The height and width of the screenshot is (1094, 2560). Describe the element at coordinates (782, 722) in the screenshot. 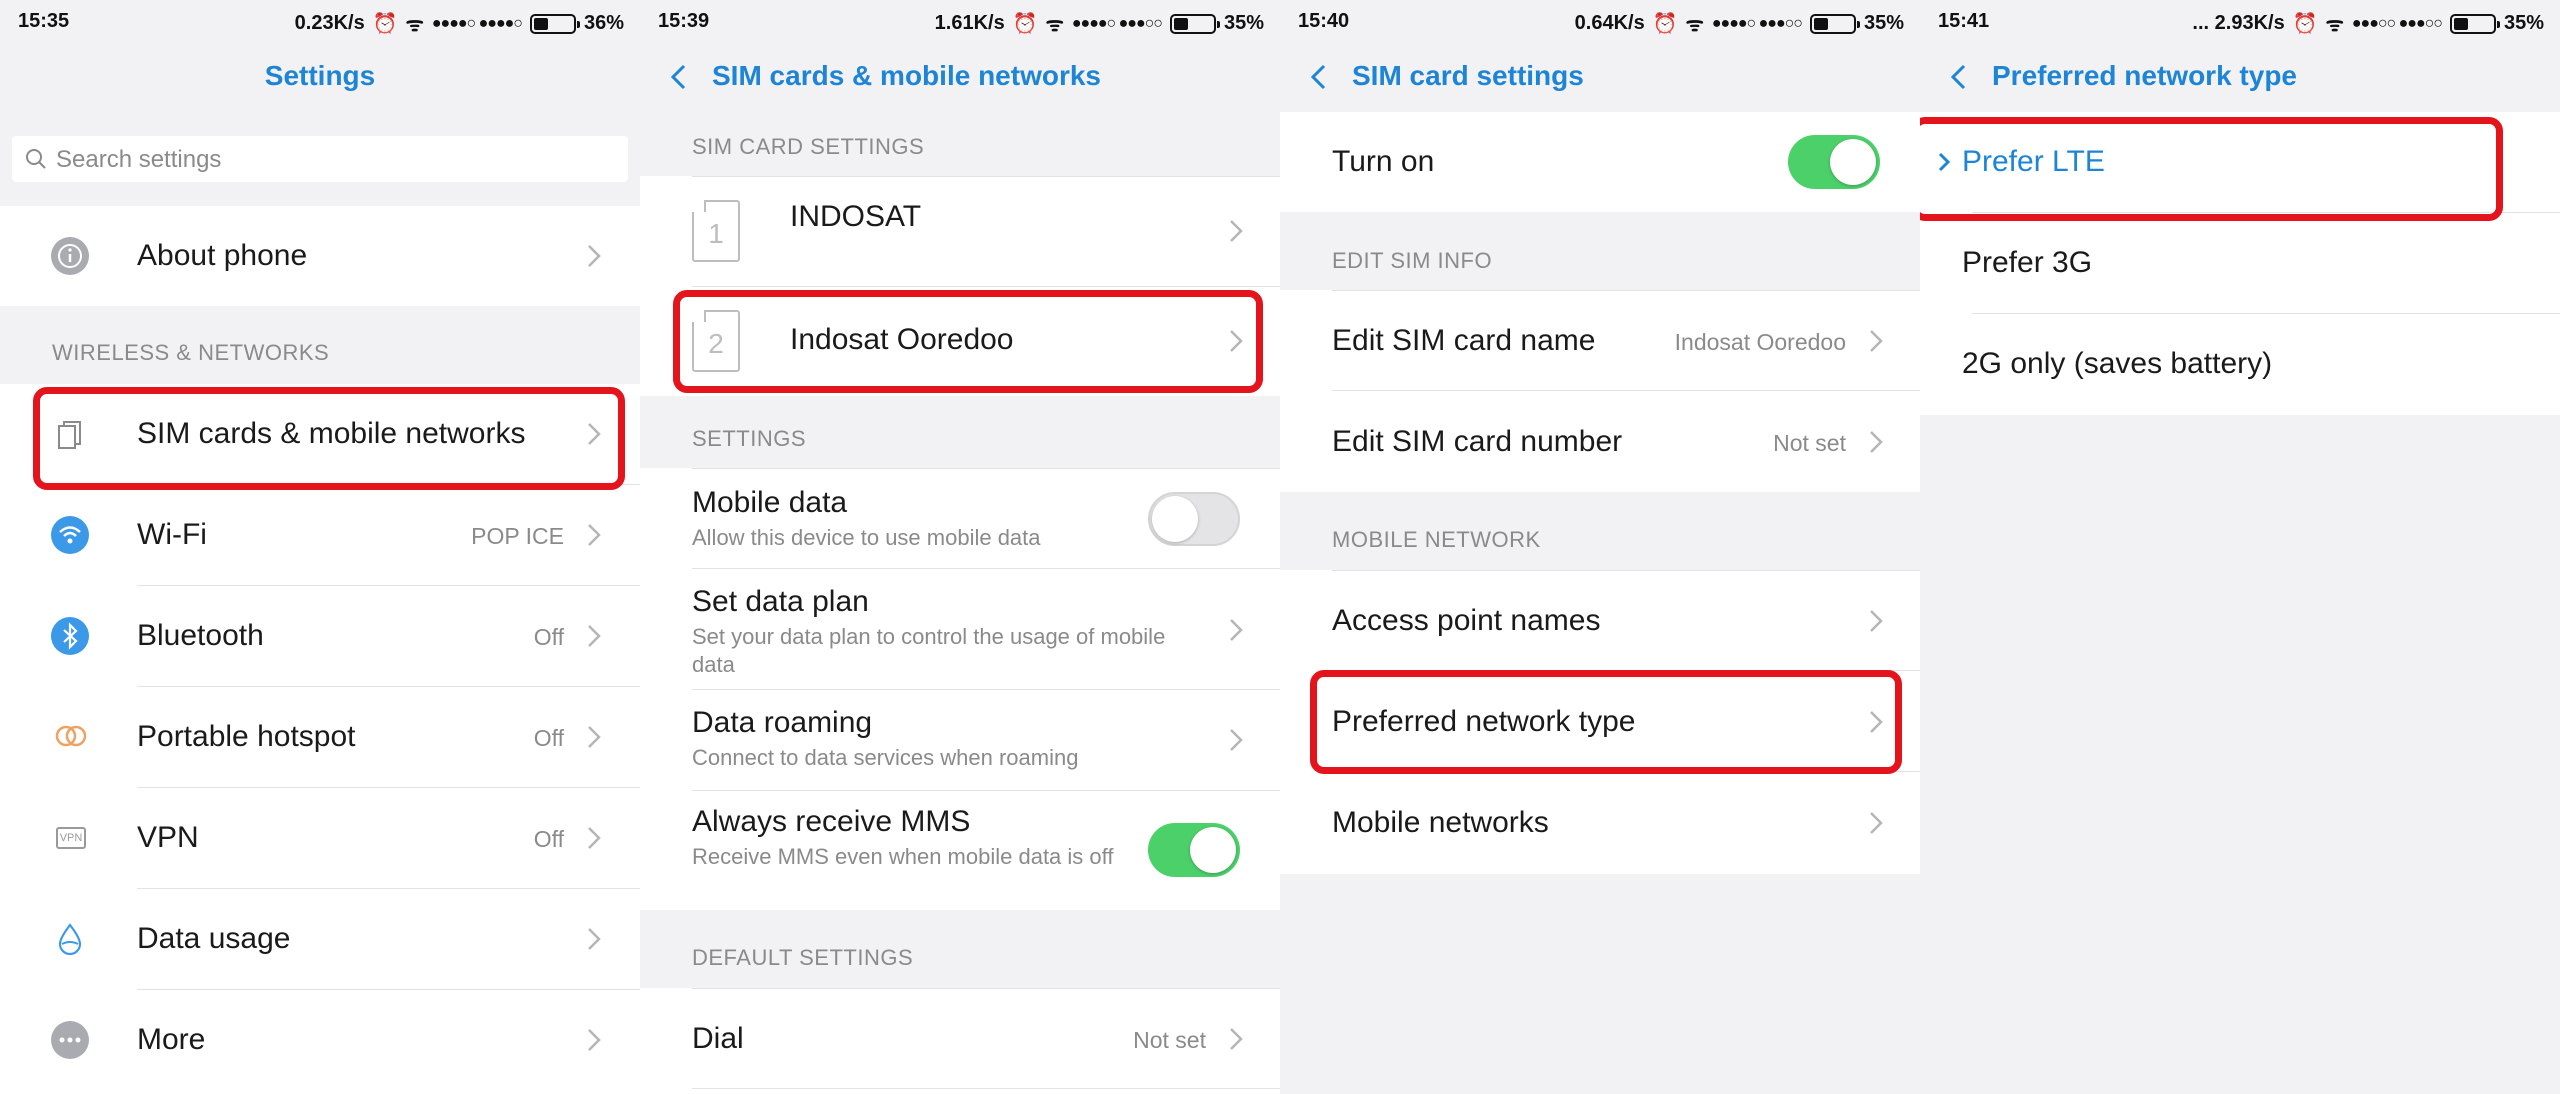

I see `data-roaming-label: Data roaming` at that location.